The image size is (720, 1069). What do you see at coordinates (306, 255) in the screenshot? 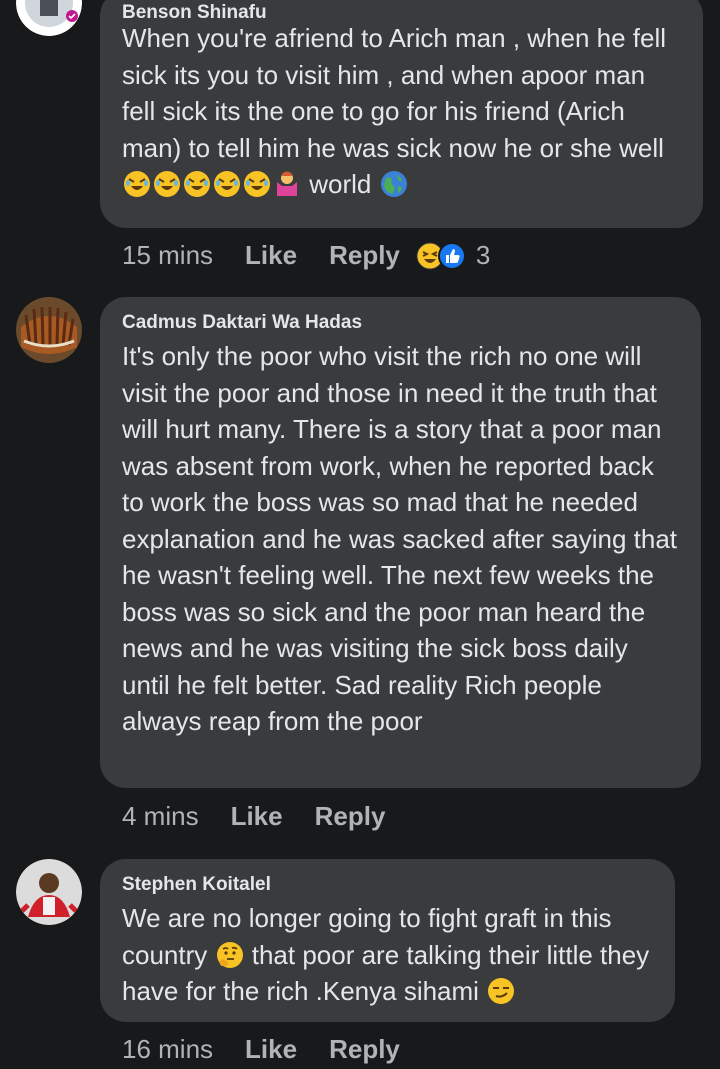
I see `comment-meta: 15 mins Like Reply 3` at bounding box center [306, 255].